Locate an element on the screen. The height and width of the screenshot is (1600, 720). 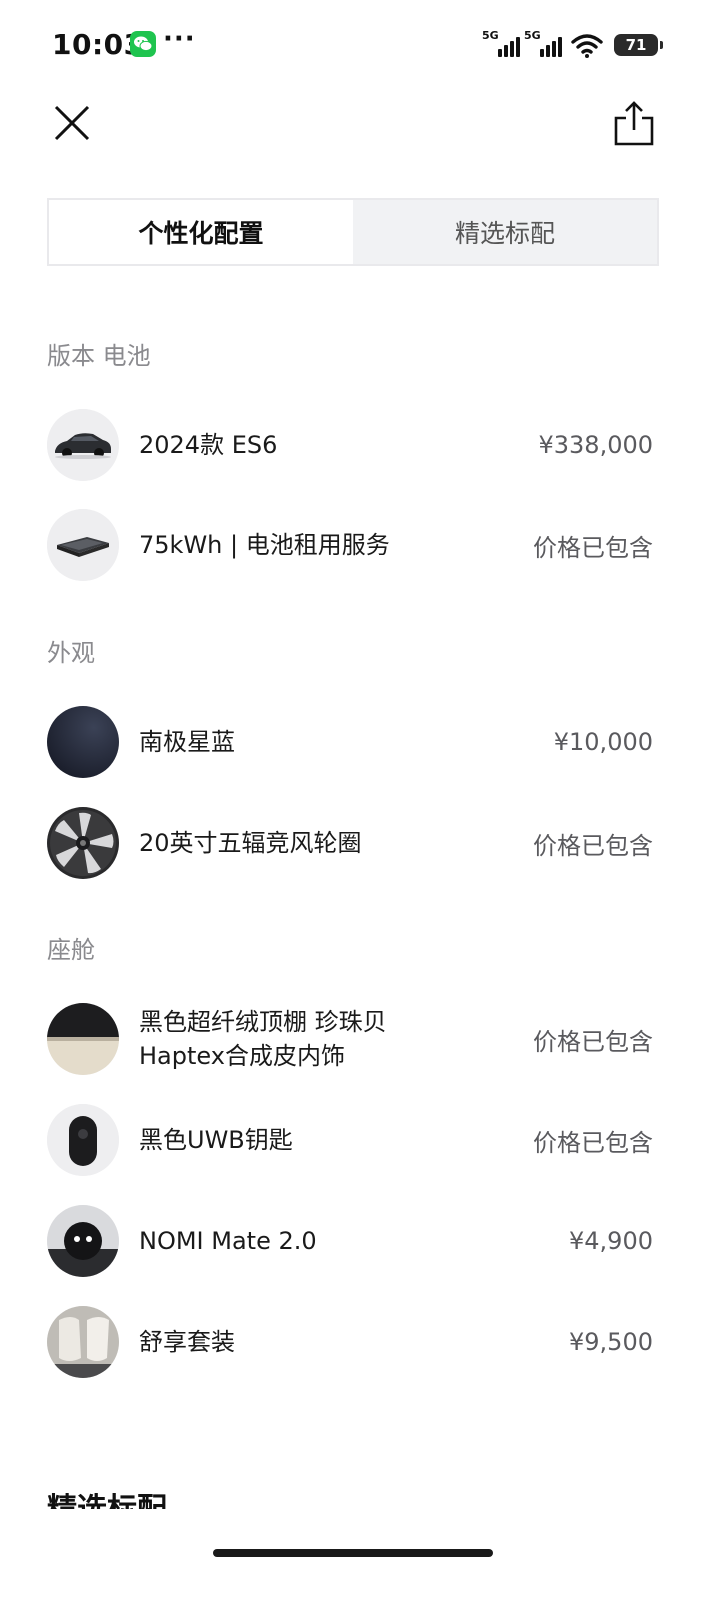
more-notifications-icon: ··· is located at coordinates (179, 39).